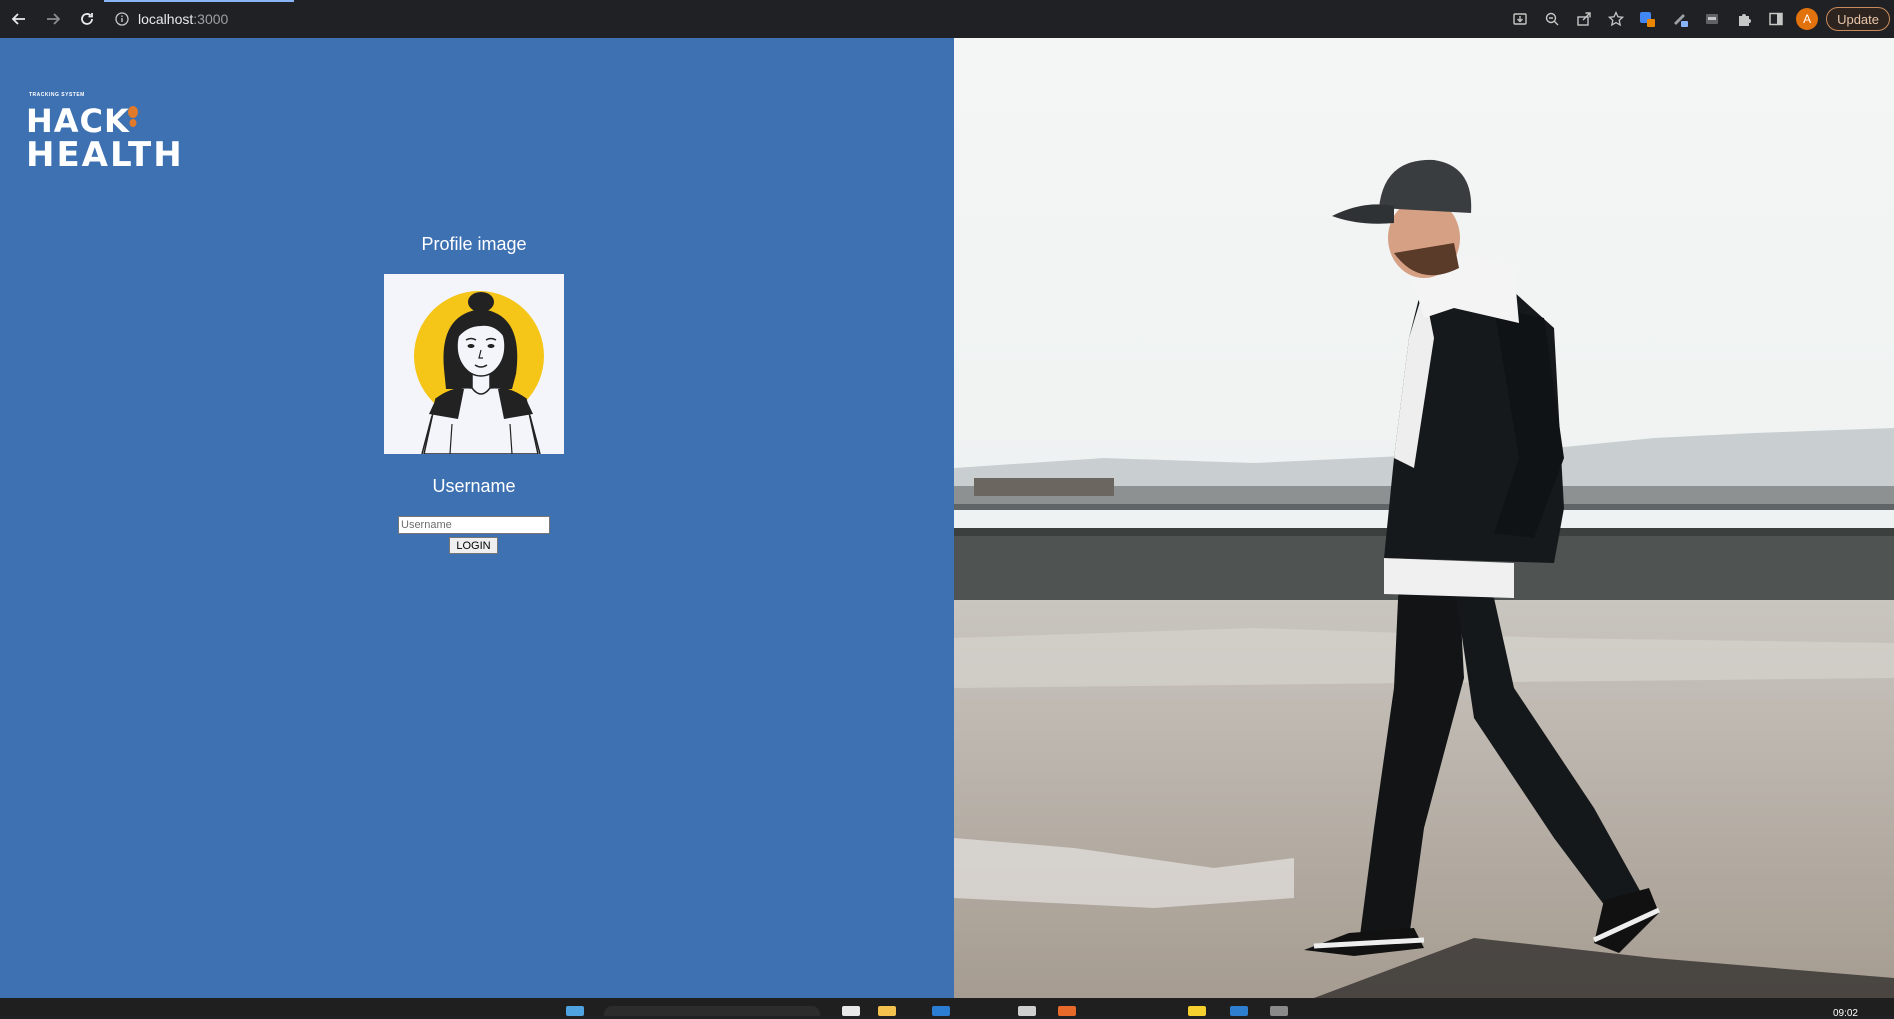 The width and height of the screenshot is (1894, 1019). What do you see at coordinates (1584, 19) in the screenshot?
I see `share-icon` at bounding box center [1584, 19].